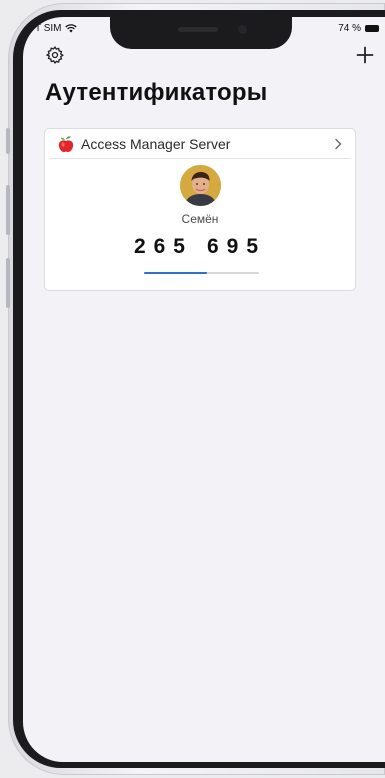 This screenshot has height=778, width=385. What do you see at coordinates (176, 273) in the screenshot?
I see `otp-timer-fill` at bounding box center [176, 273].